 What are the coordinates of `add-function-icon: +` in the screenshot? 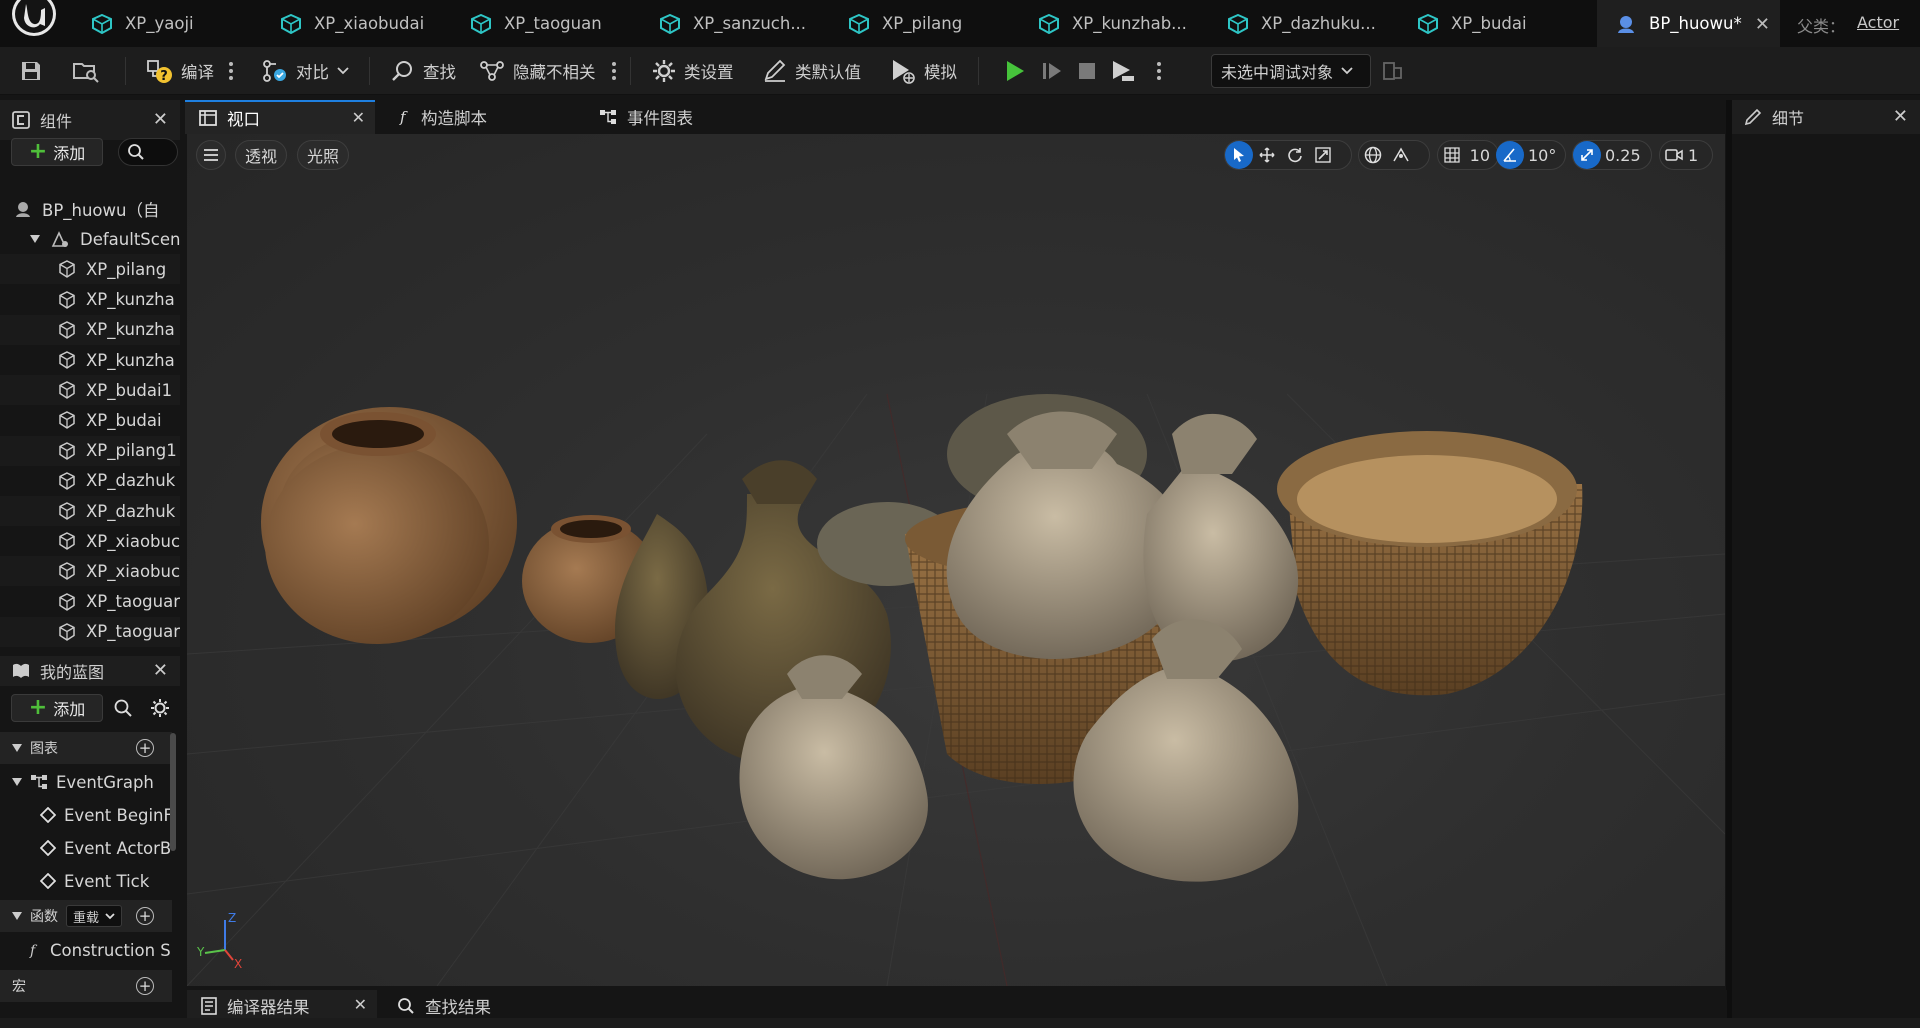 It's located at (145, 916).